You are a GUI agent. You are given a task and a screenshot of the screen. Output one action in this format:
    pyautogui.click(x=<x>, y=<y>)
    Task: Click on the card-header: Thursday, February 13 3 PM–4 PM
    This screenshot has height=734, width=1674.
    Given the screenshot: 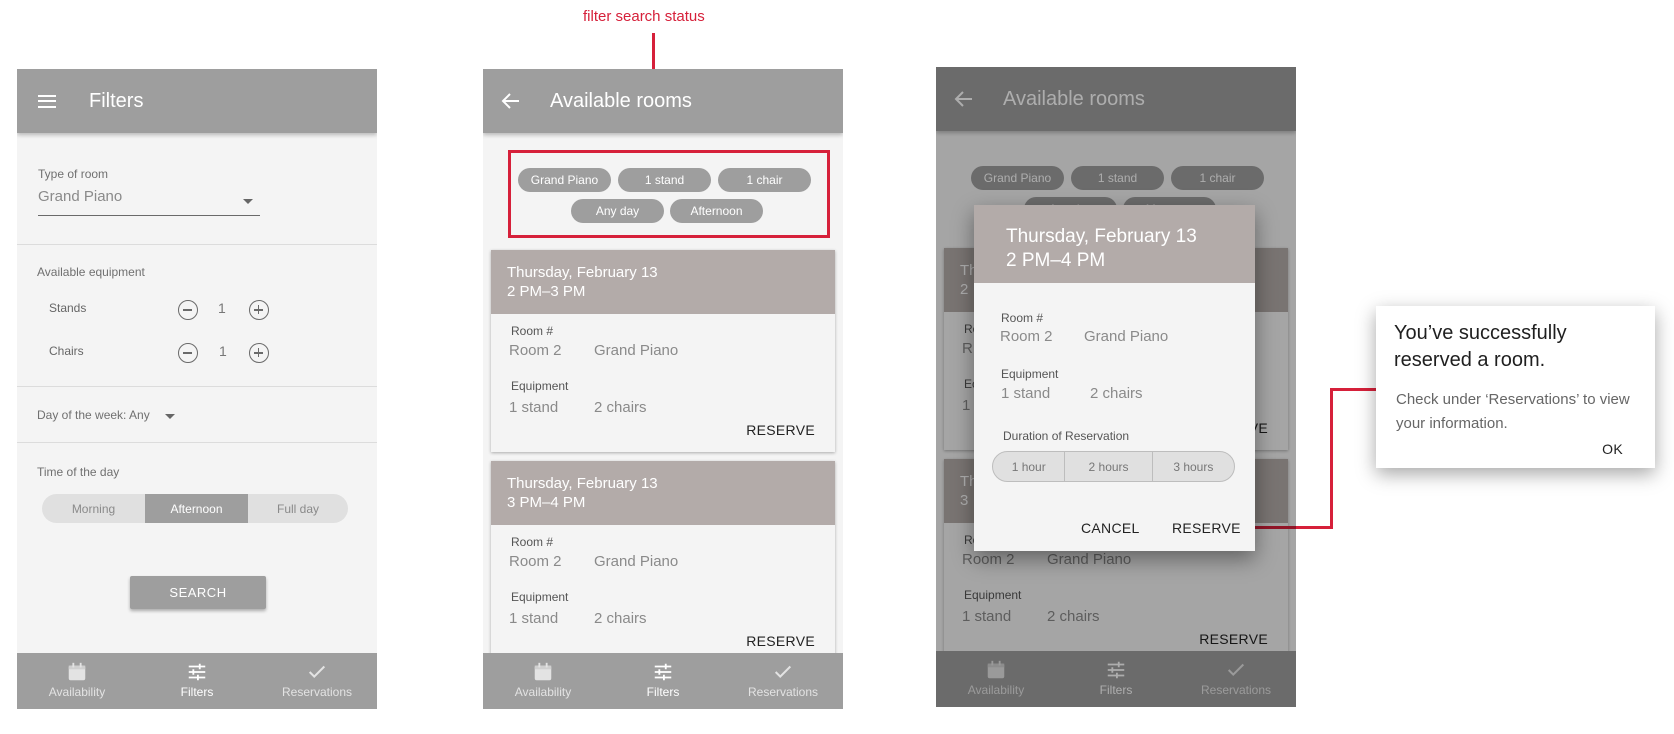 What is the action you would take?
    pyautogui.click(x=663, y=493)
    